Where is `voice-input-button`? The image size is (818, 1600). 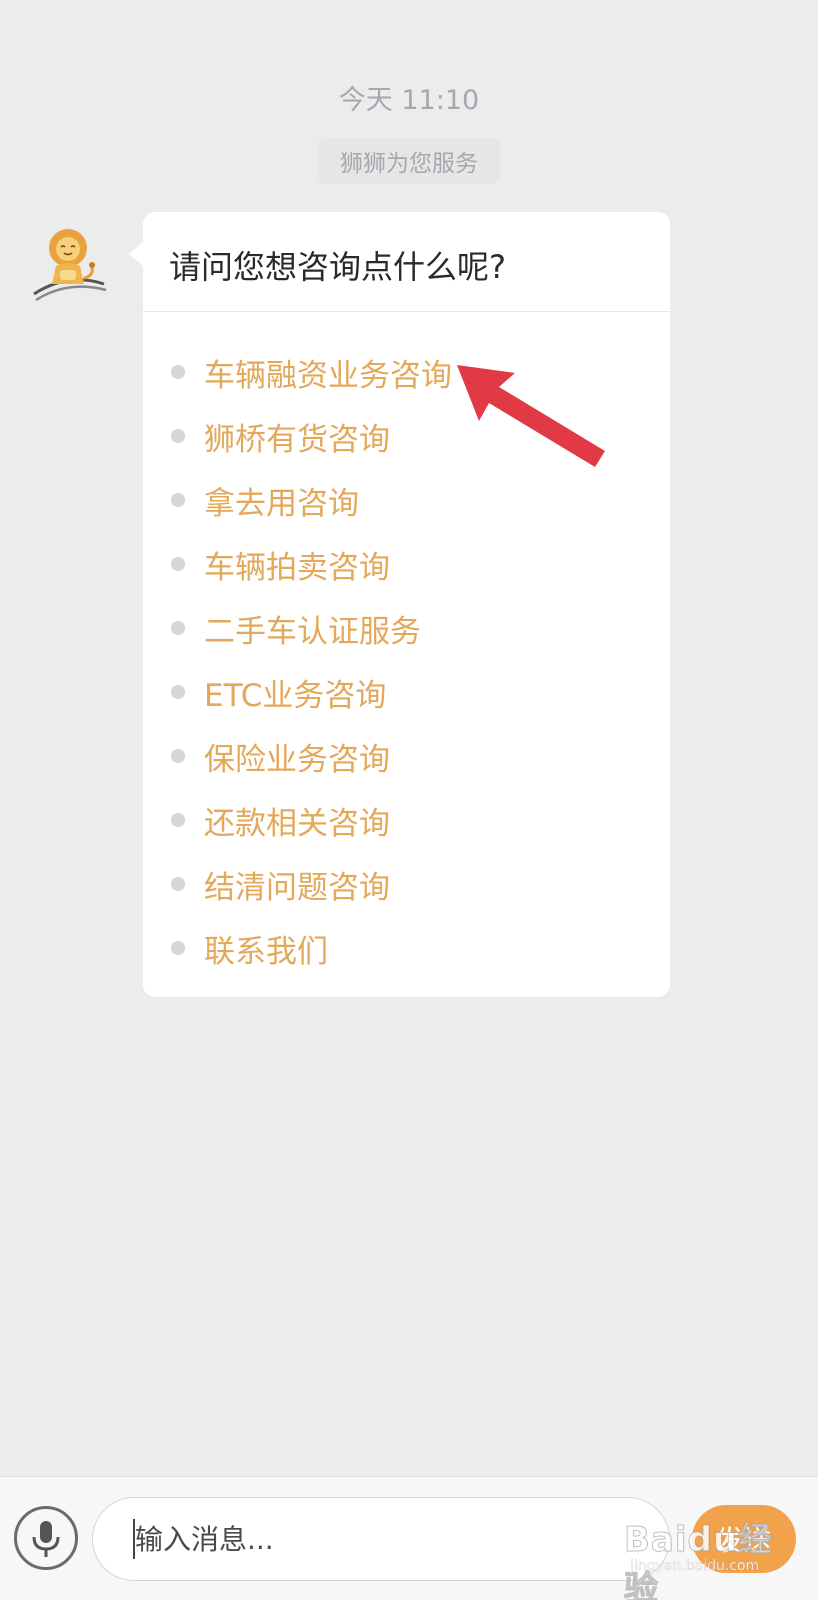 voice-input-button is located at coordinates (46, 1538).